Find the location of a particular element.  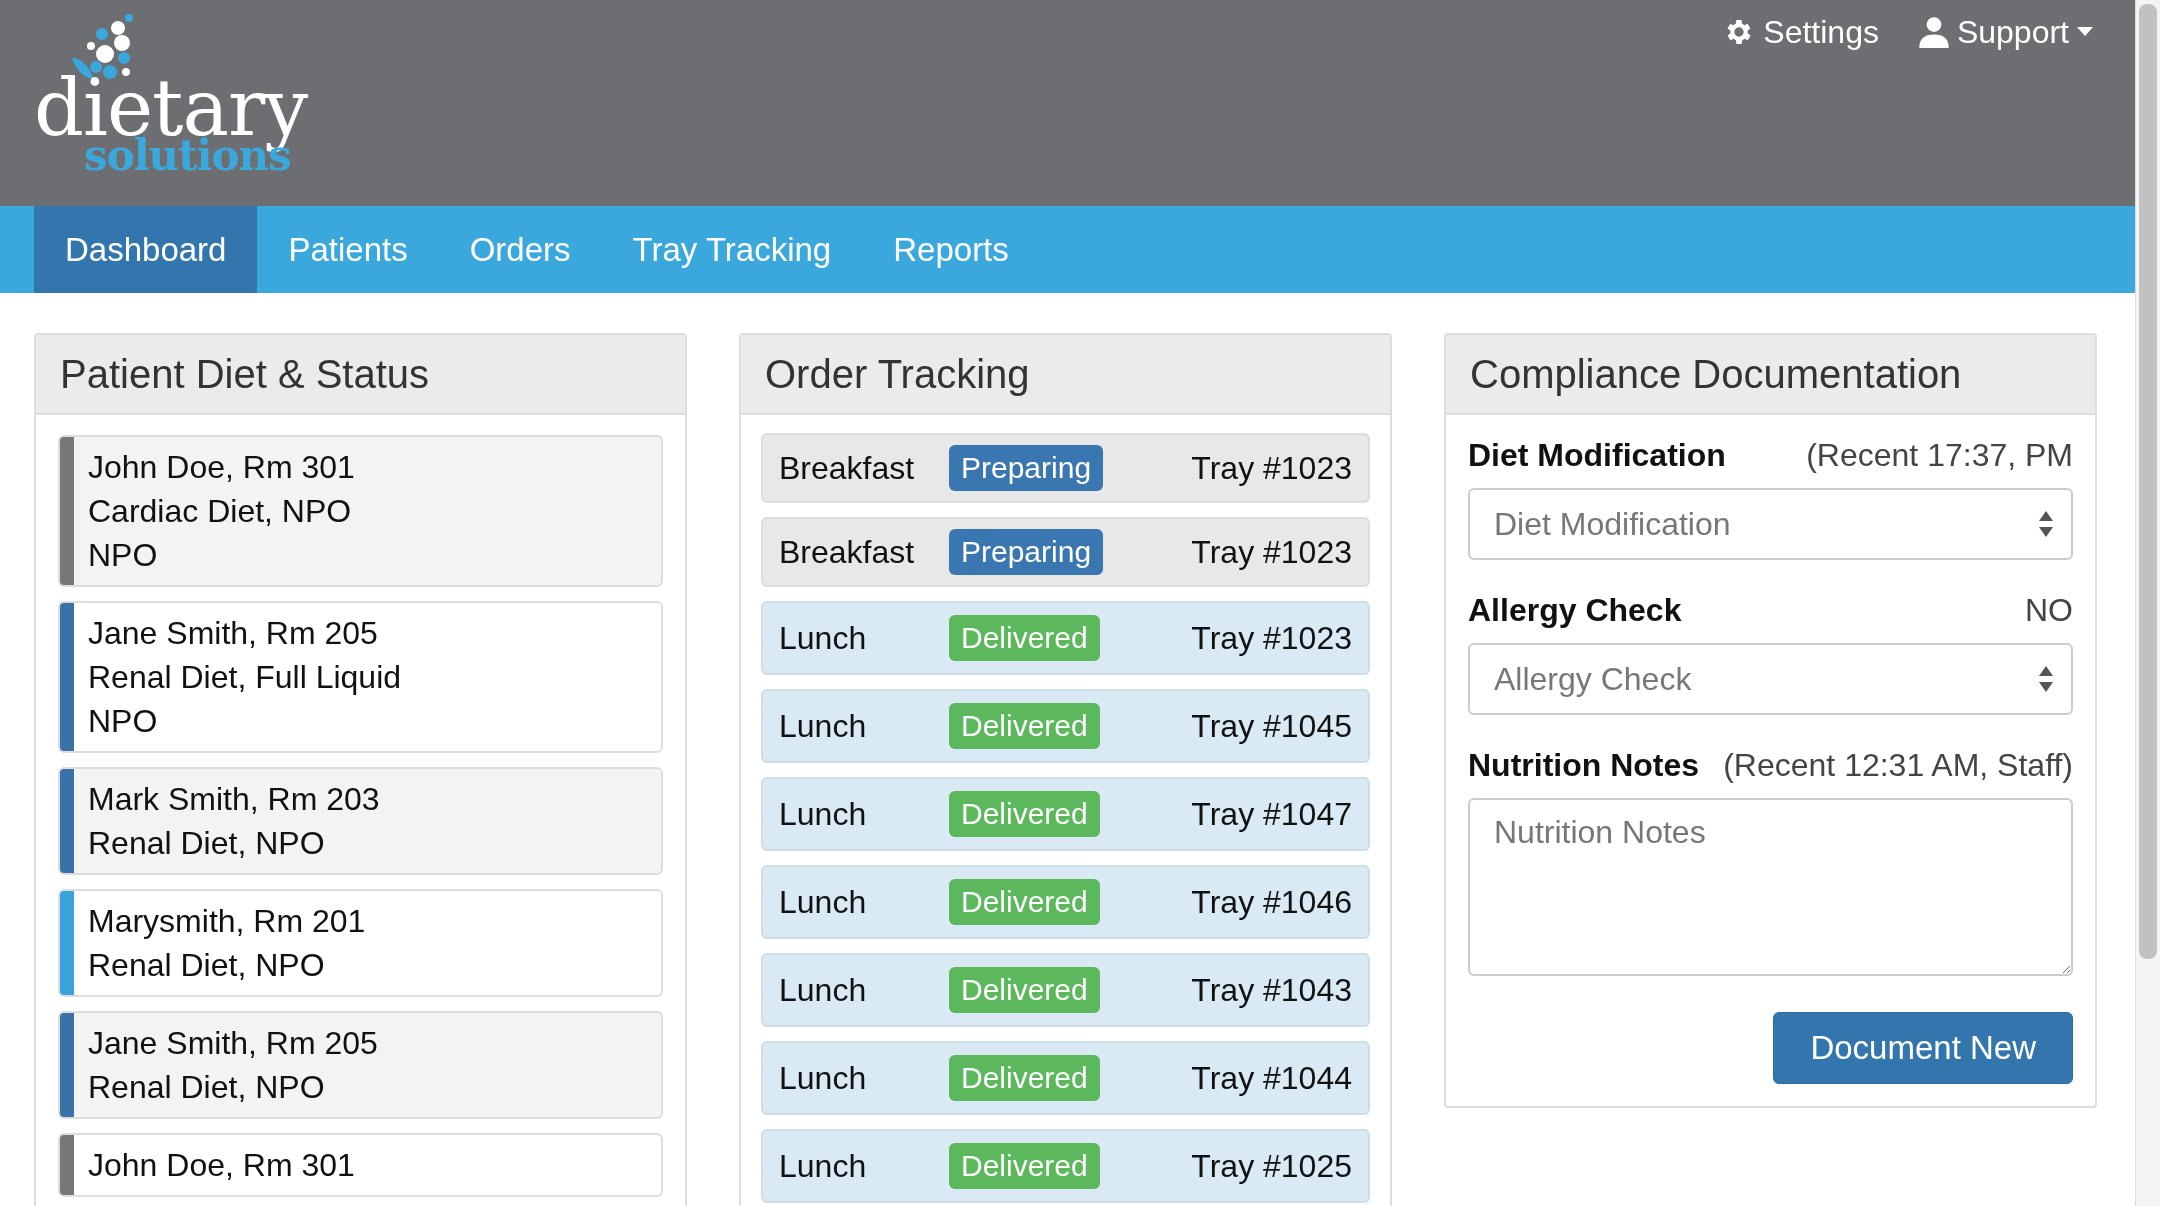

patient-card: John Doe, Rm 301 Cardiac Diet, NPO NPO is located at coordinates (360, 511).